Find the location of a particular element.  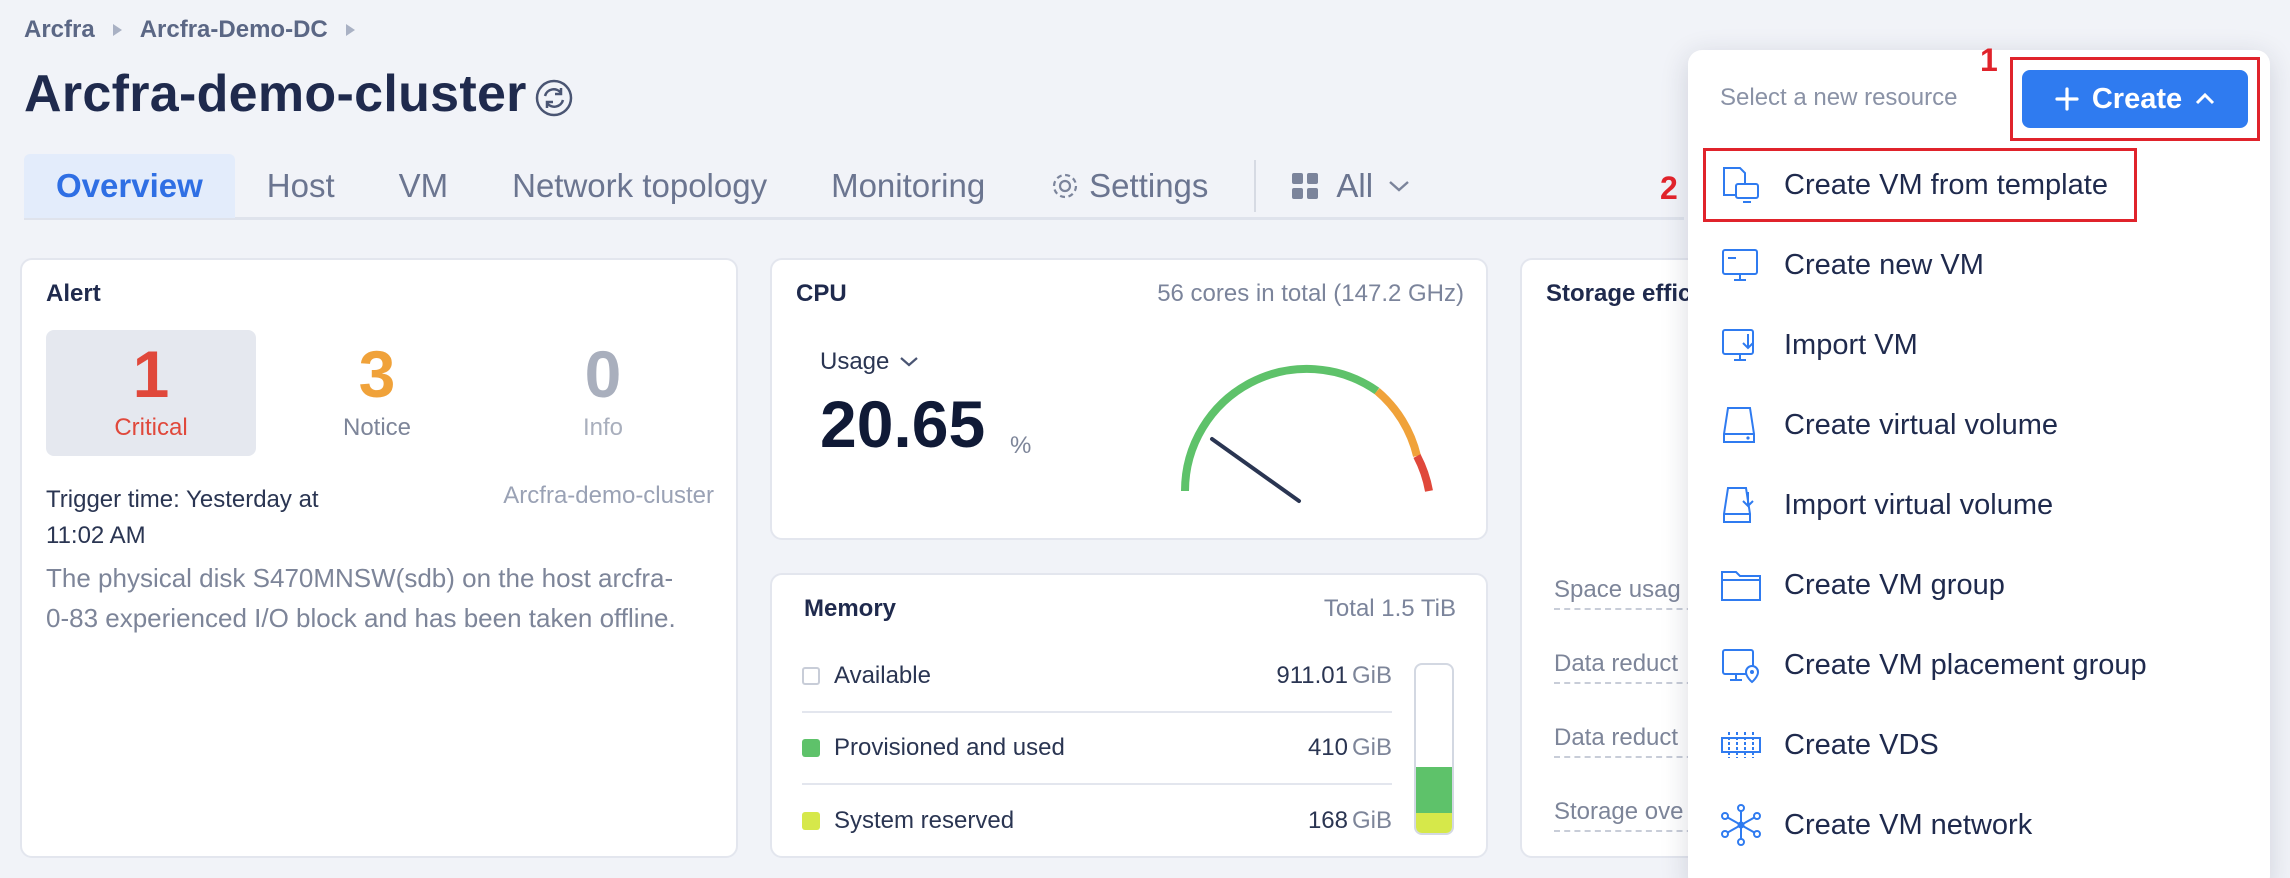

cpu-title: CPU is located at coordinates (821, 293).